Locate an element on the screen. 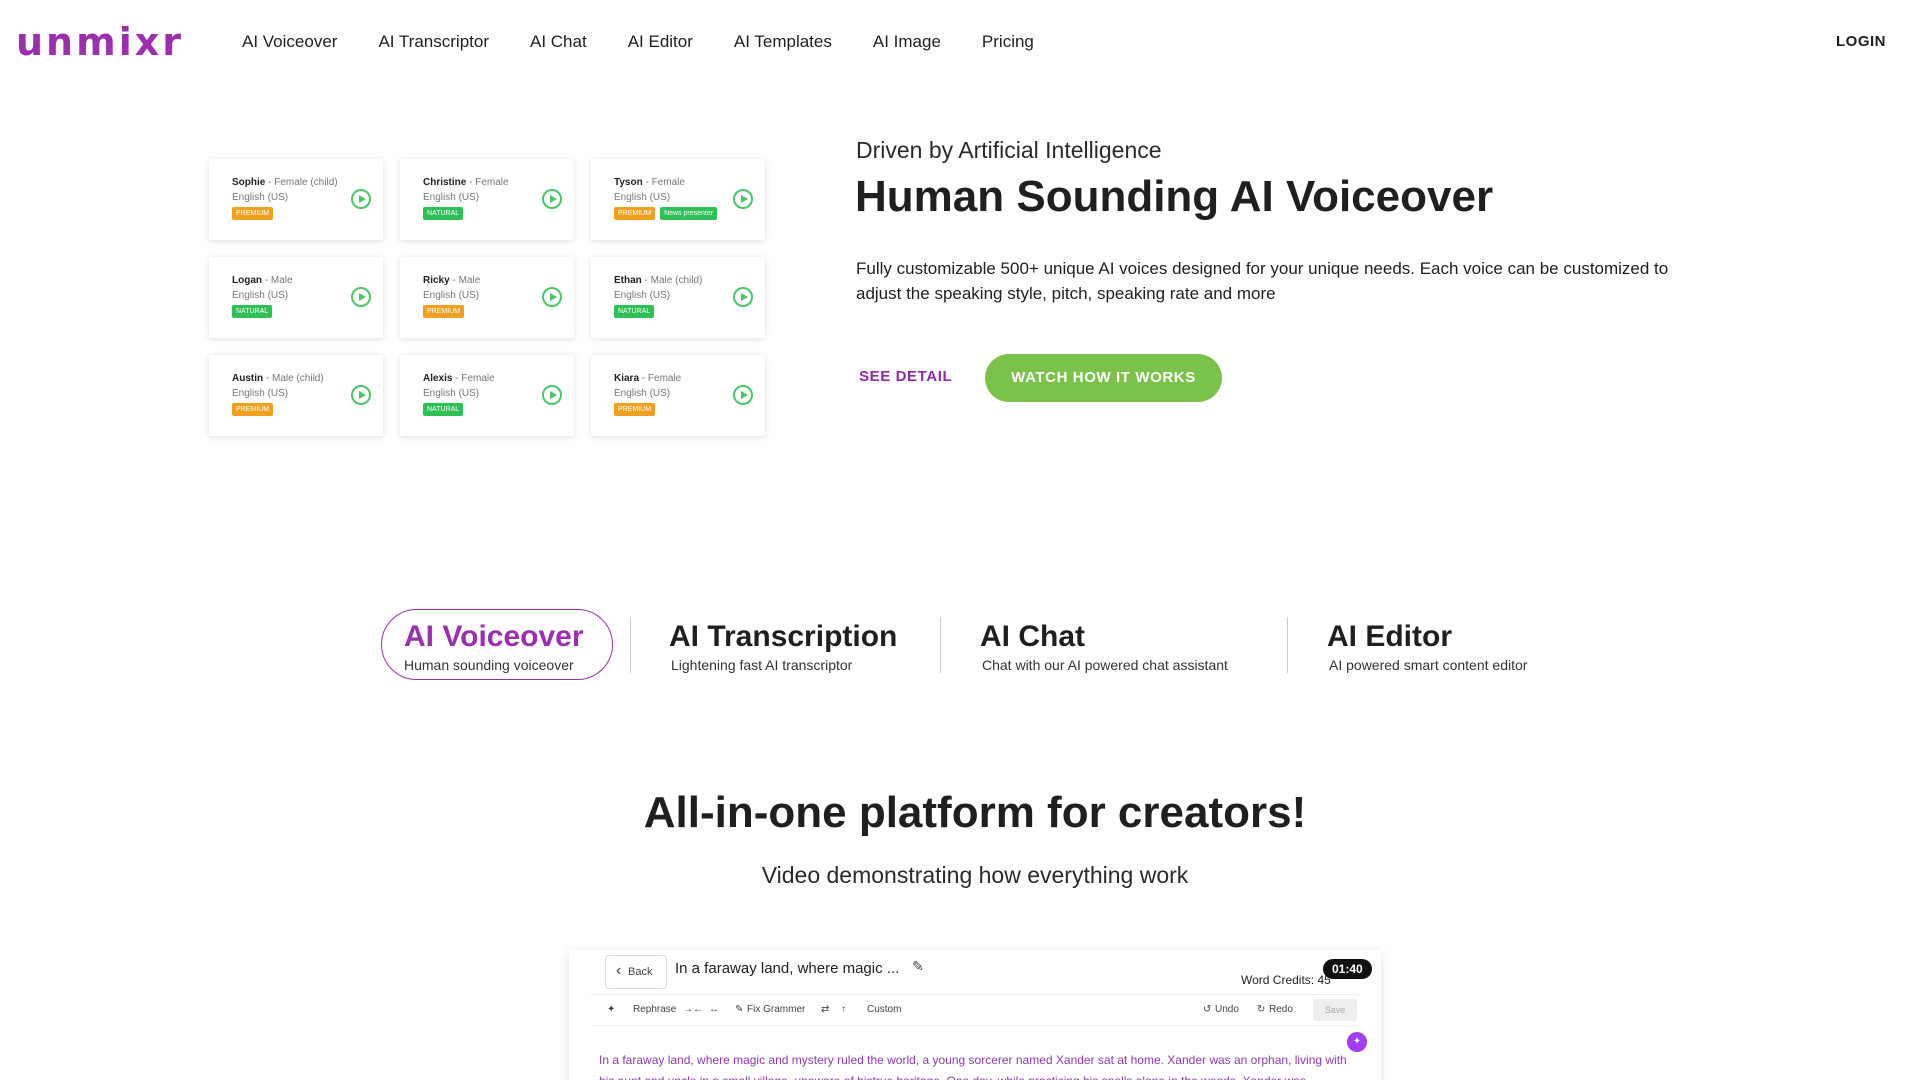 The width and height of the screenshot is (1920, 1080). save-button: Save is located at coordinates (1335, 1010).